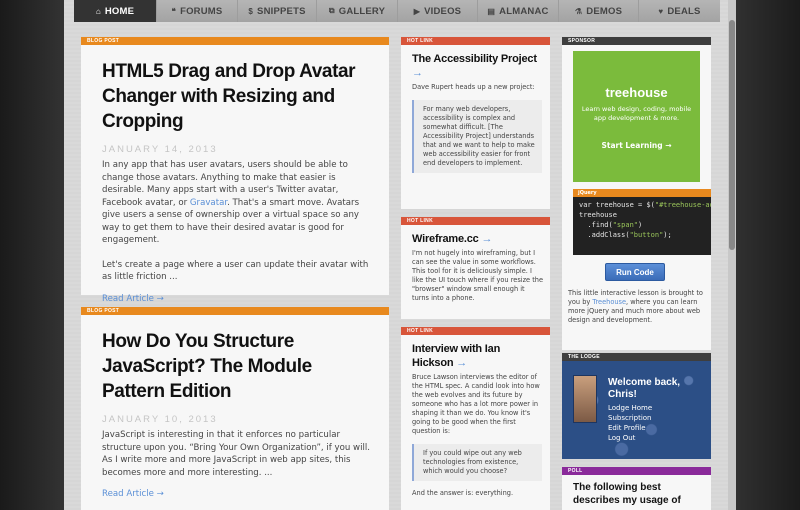  Describe the element at coordinates (235, 494) in the screenshot. I see `read-article-link: Read Article →` at that location.